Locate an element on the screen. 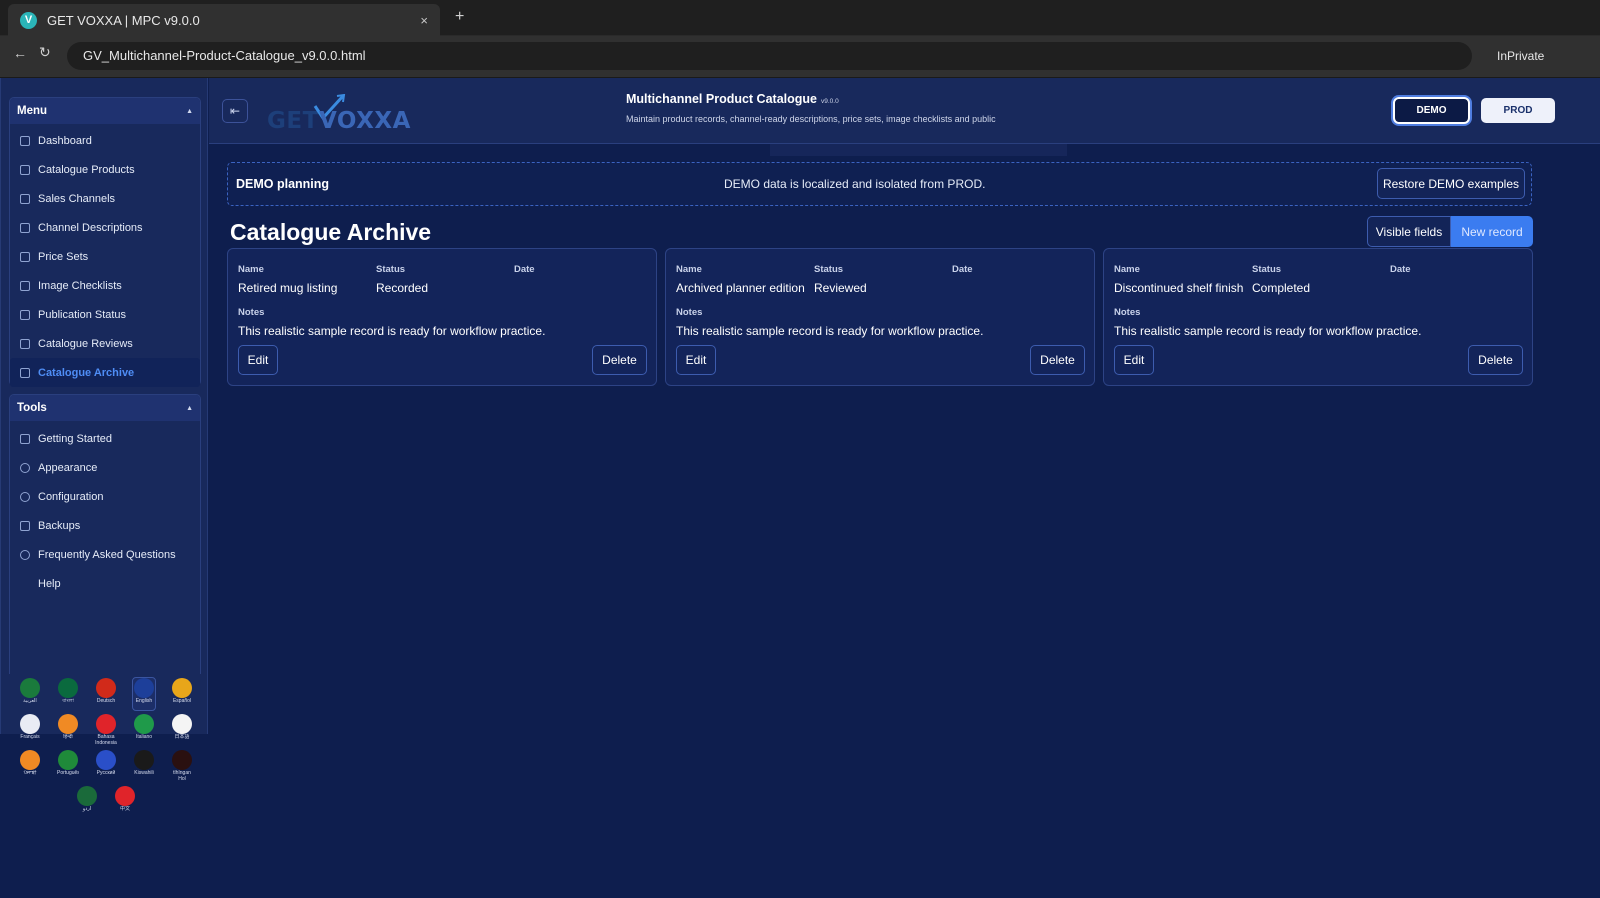 Image resolution: width=1600 pixels, height=898 pixels. language-flag-button: Português is located at coordinates (68, 766).